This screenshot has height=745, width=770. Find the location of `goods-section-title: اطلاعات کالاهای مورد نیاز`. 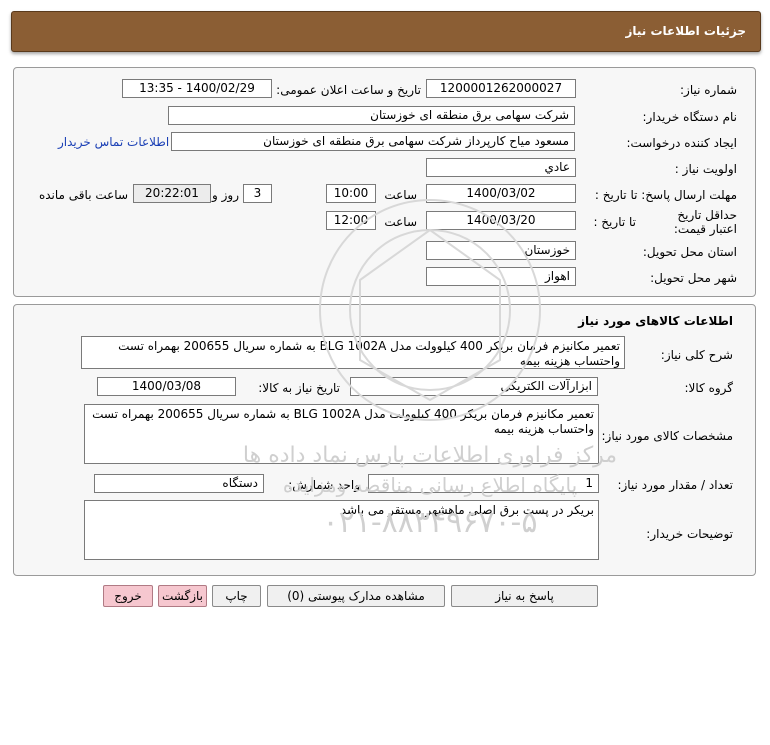

goods-section-title: اطلاعات کالاهای مورد نیاز is located at coordinates (655, 321).